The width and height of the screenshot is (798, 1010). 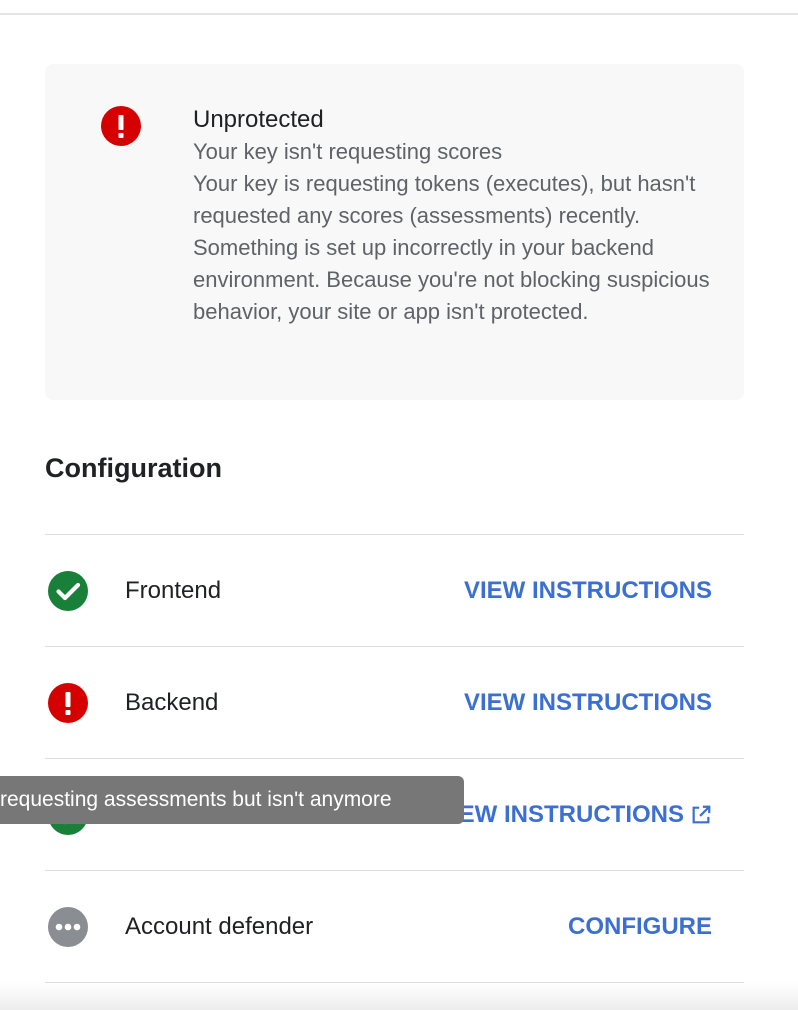 What do you see at coordinates (701, 814) in the screenshot?
I see `open-in-new-icon` at bounding box center [701, 814].